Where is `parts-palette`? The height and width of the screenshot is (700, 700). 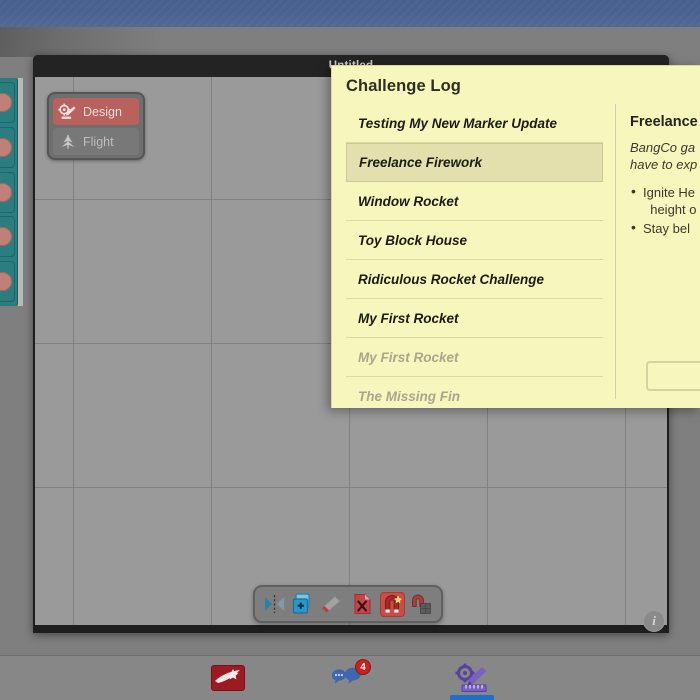 parts-palette is located at coordinates (9, 192).